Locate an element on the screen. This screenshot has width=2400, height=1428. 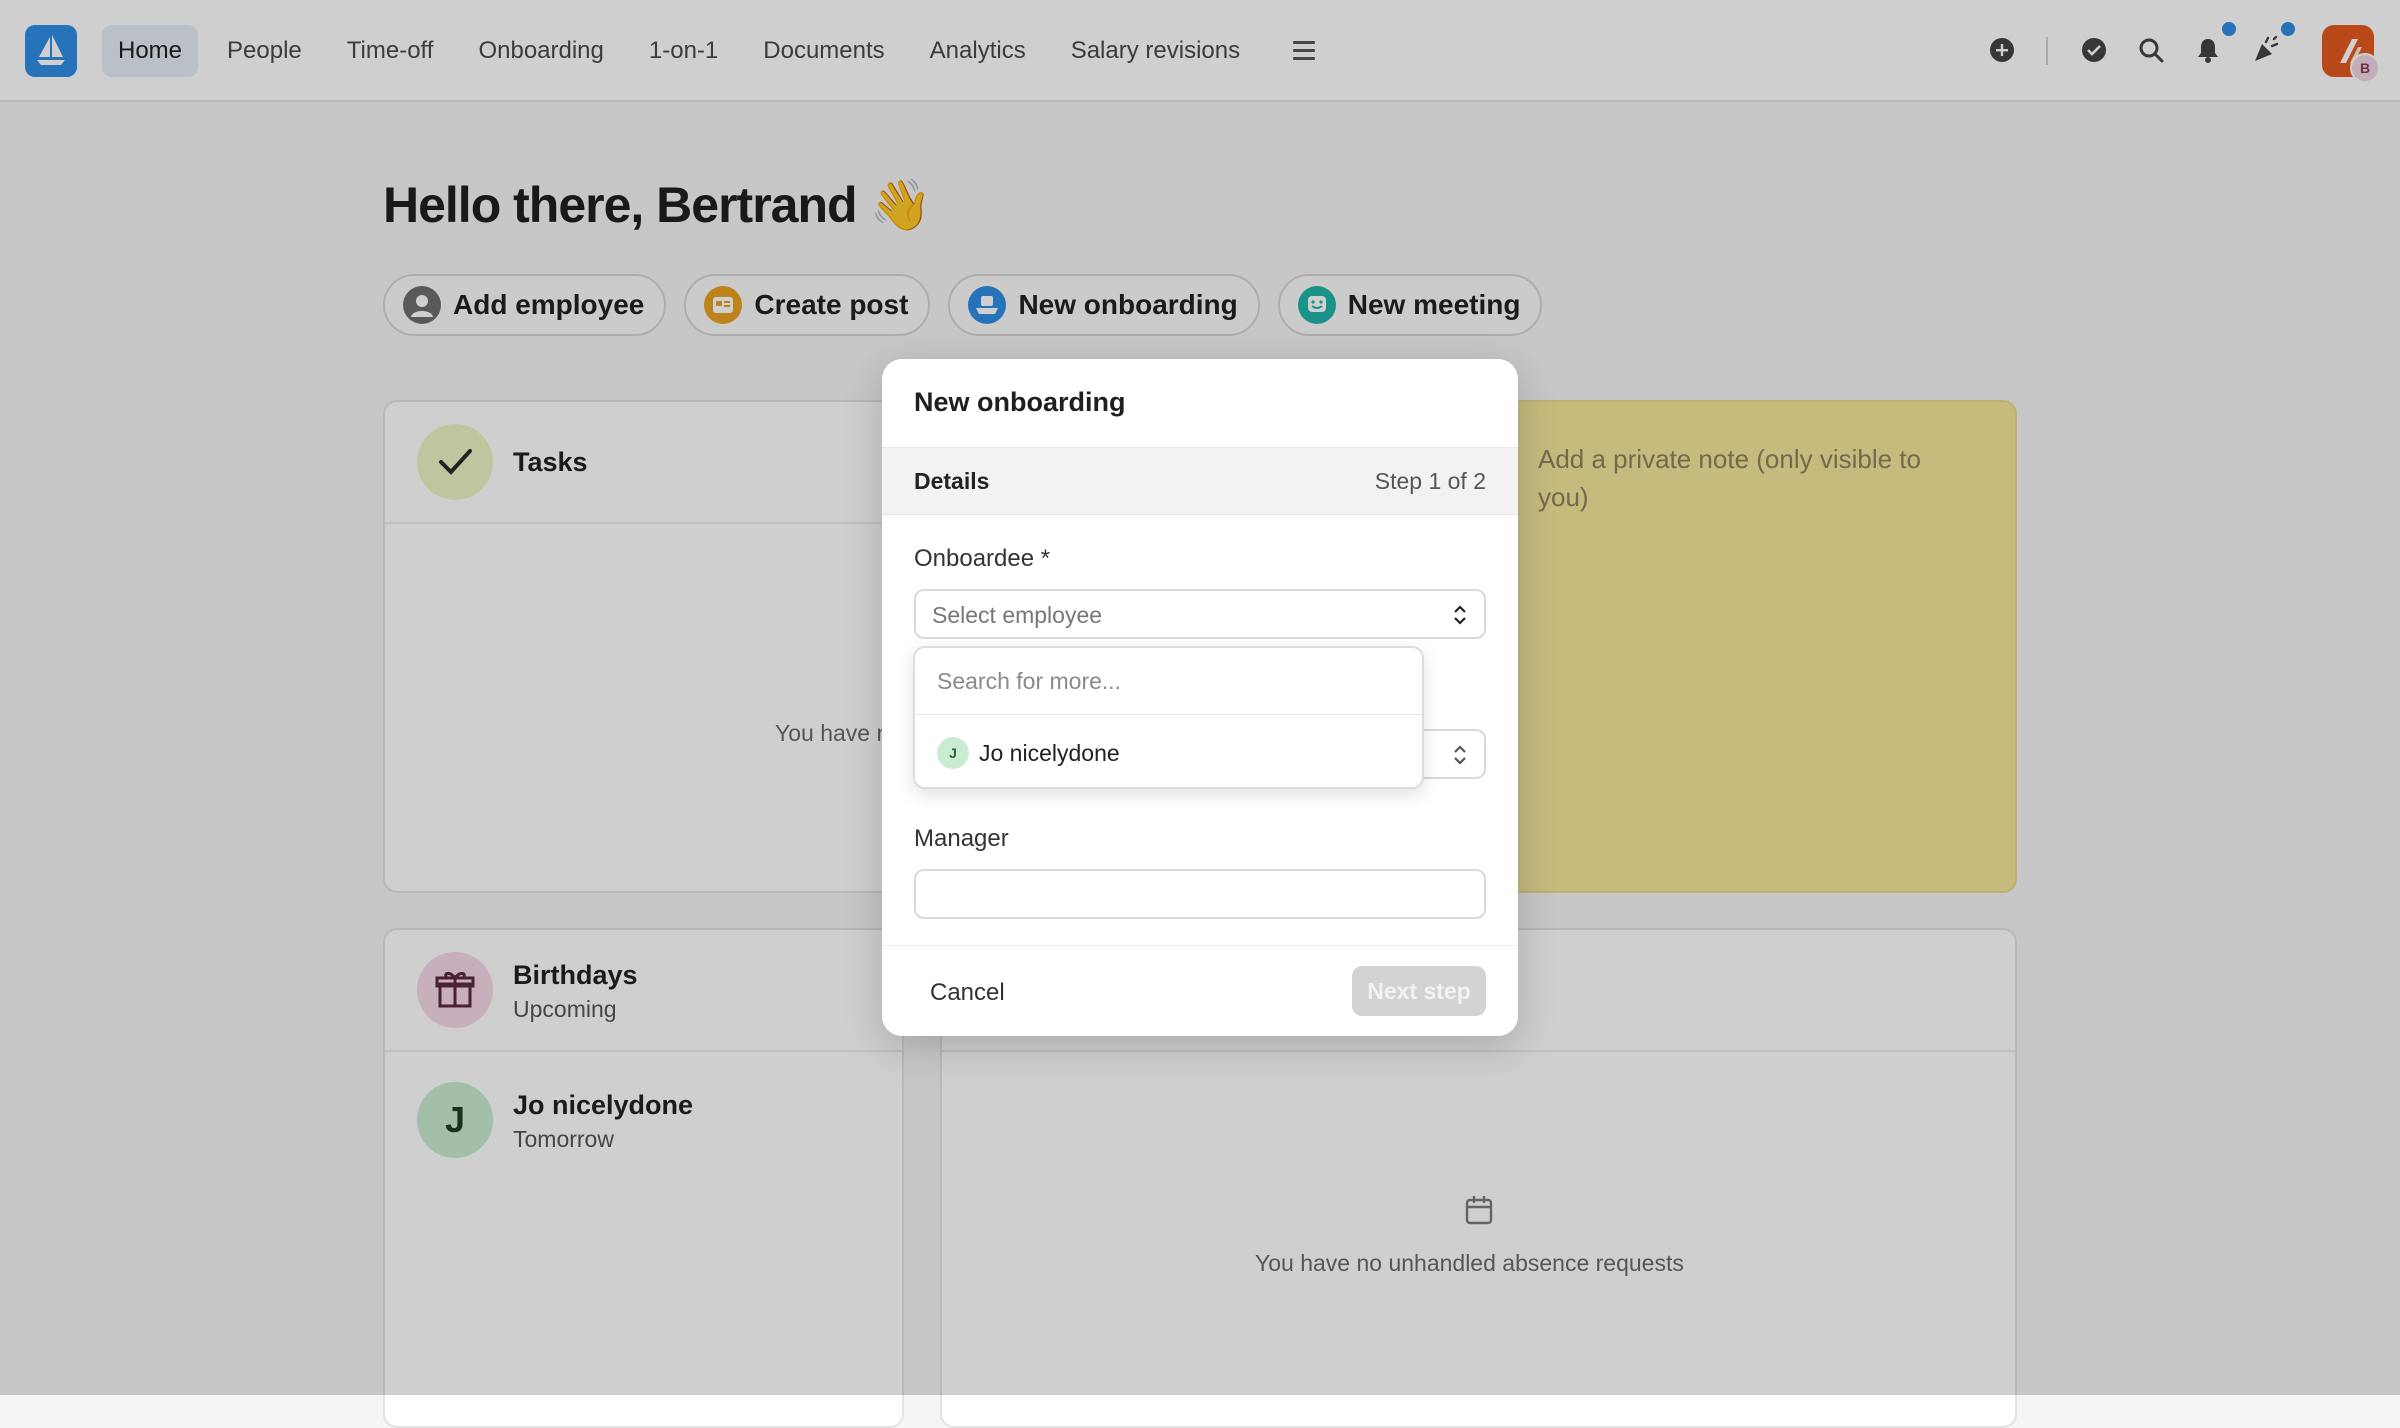
dropdown-divider is located at coordinates (1168, 714).